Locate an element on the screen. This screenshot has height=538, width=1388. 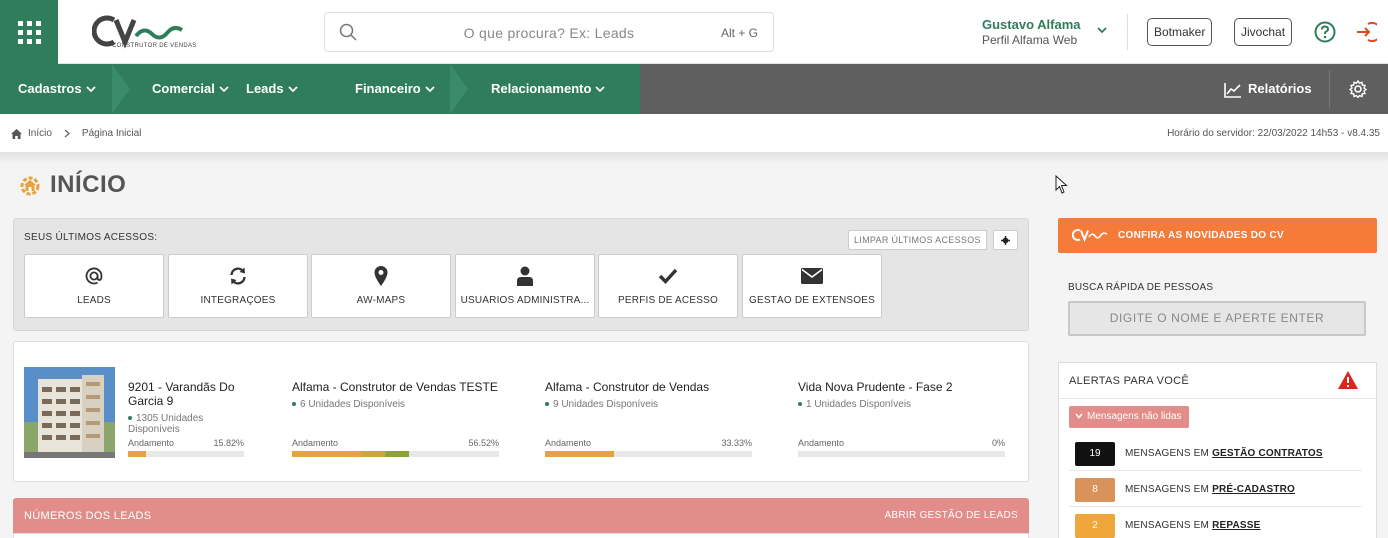
cv-logo-small is located at coordinates (1090, 235).